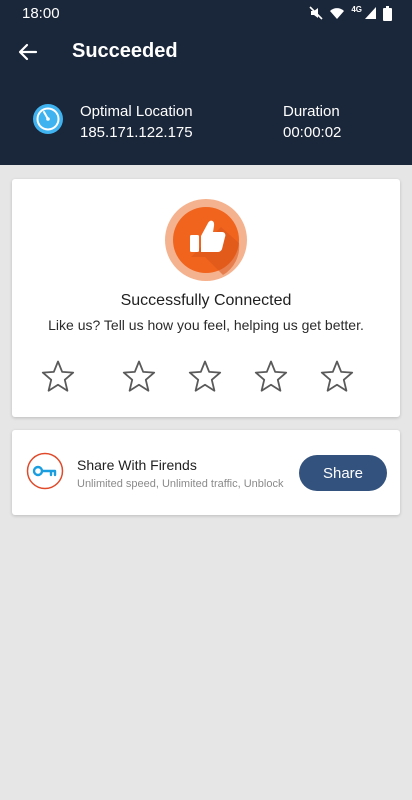 Image resolution: width=412 pixels, height=800 pixels. What do you see at coordinates (387, 13) in the screenshot?
I see `battery-icon` at bounding box center [387, 13].